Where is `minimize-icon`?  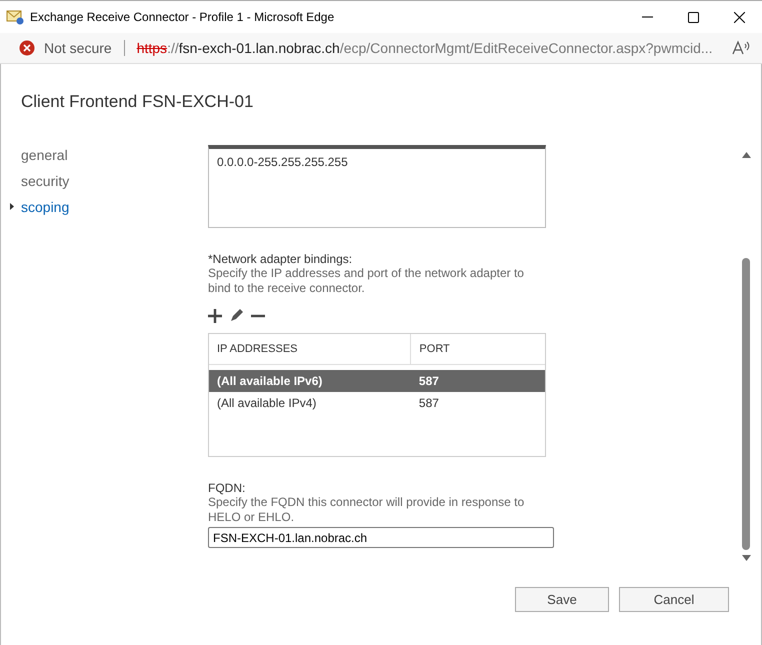 minimize-icon is located at coordinates (647, 17).